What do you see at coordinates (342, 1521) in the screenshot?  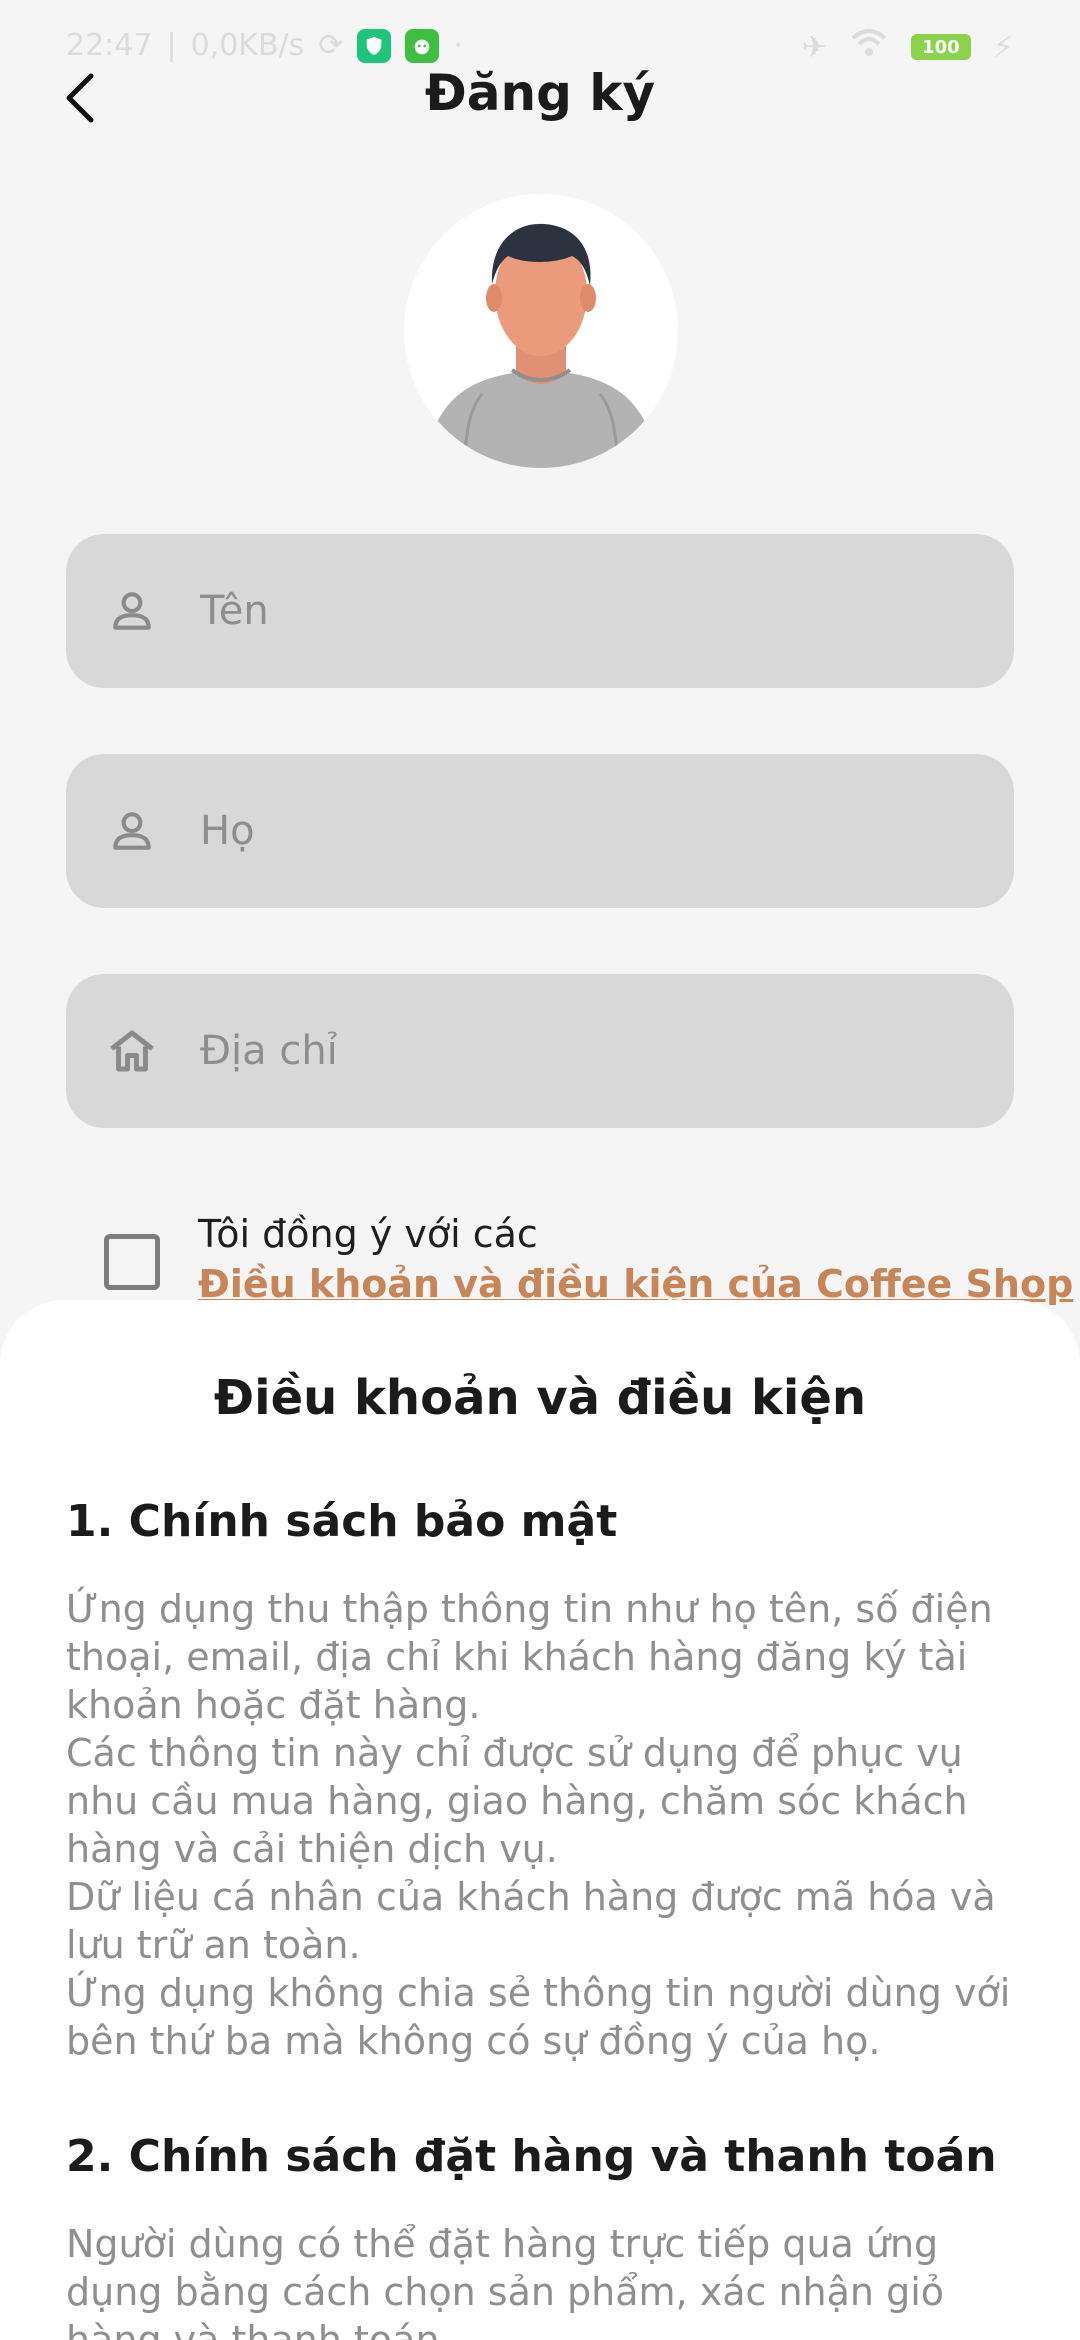 I see `section-heading: 1. Chính sách bảo mật` at bounding box center [342, 1521].